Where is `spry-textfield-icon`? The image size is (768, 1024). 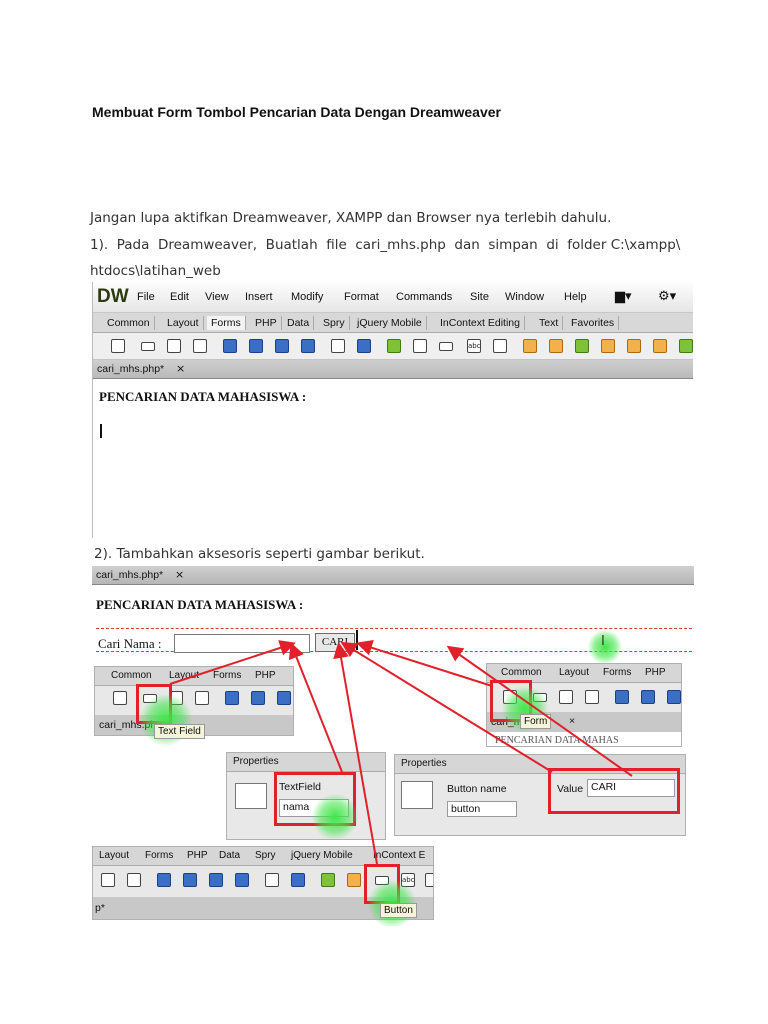 spry-textfield-icon is located at coordinates (530, 346).